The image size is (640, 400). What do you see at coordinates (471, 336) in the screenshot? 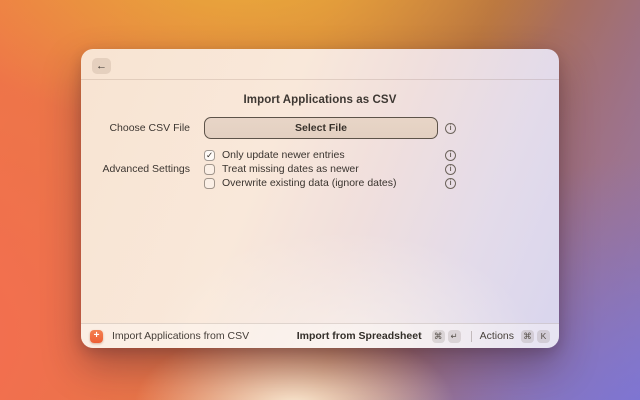
I see `footer-divider` at bounding box center [471, 336].